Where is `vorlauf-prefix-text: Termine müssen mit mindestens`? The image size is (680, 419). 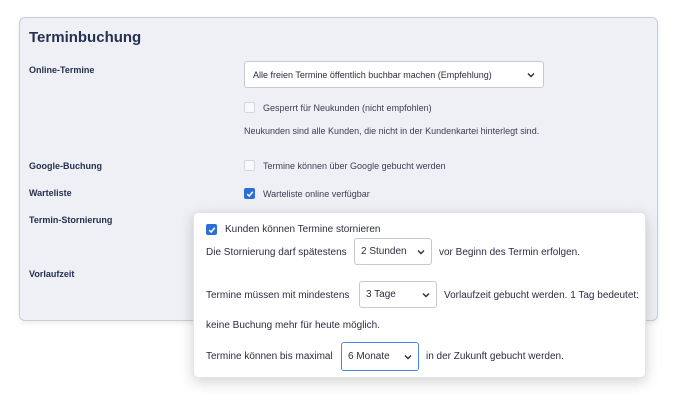
vorlauf-prefix-text: Termine müssen mit mindestens is located at coordinates (278, 295).